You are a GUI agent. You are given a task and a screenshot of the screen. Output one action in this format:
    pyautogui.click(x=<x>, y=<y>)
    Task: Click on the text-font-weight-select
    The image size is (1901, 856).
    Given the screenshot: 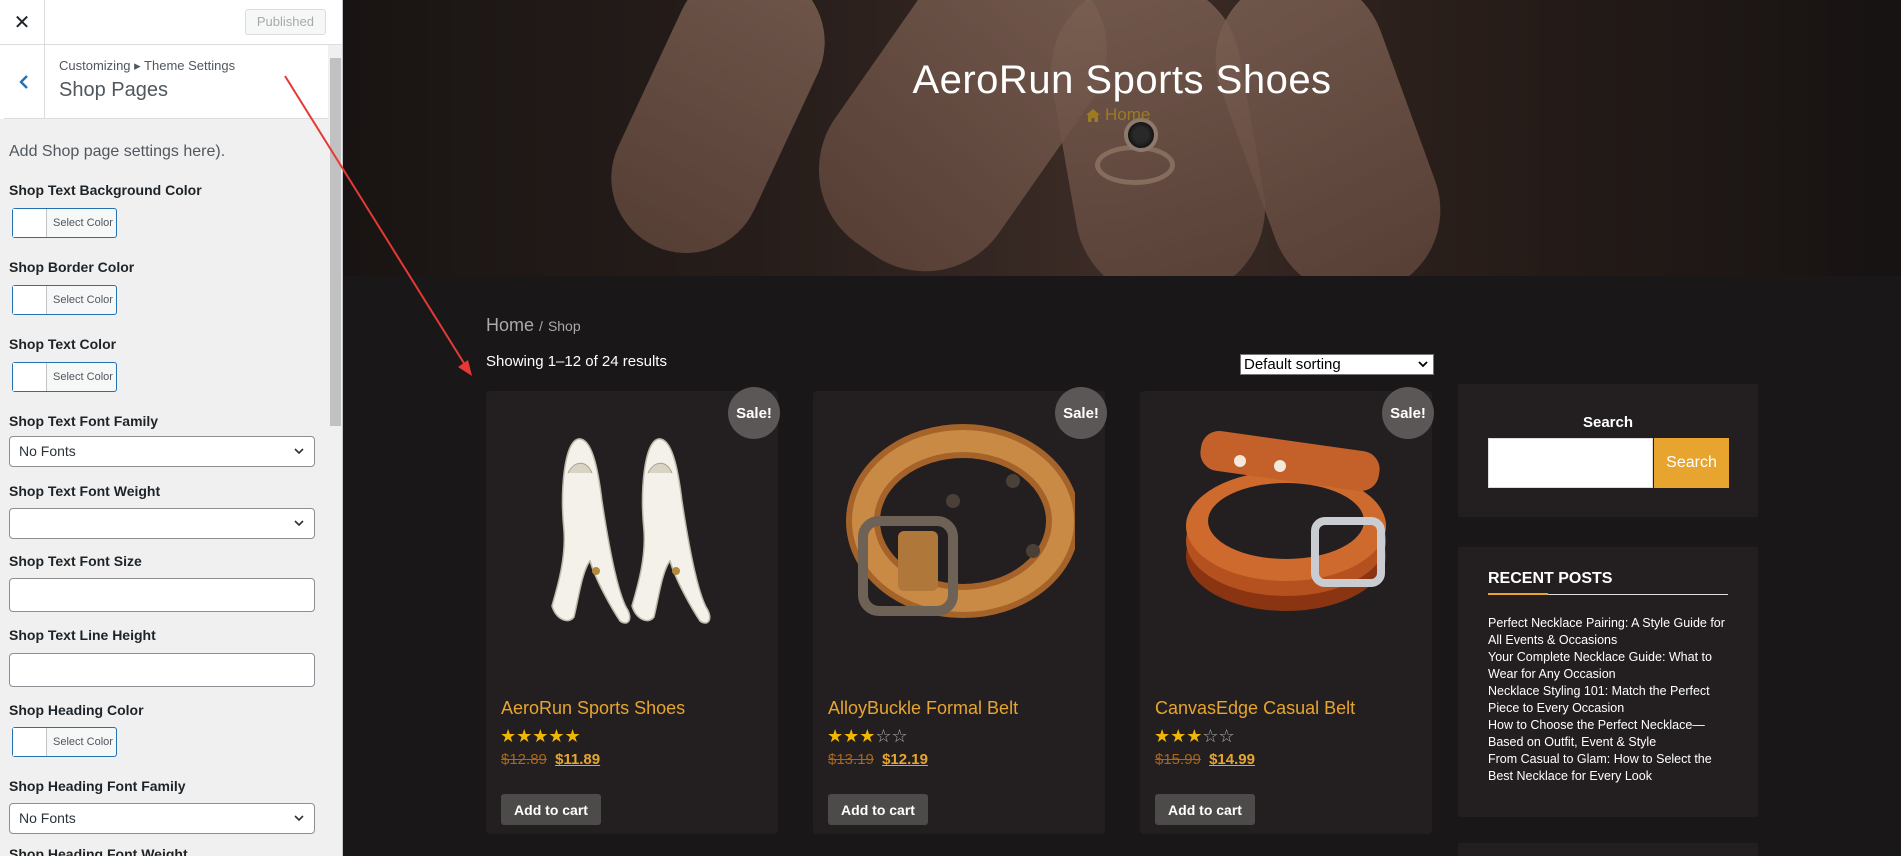 What is the action you would take?
    pyautogui.click(x=162, y=523)
    